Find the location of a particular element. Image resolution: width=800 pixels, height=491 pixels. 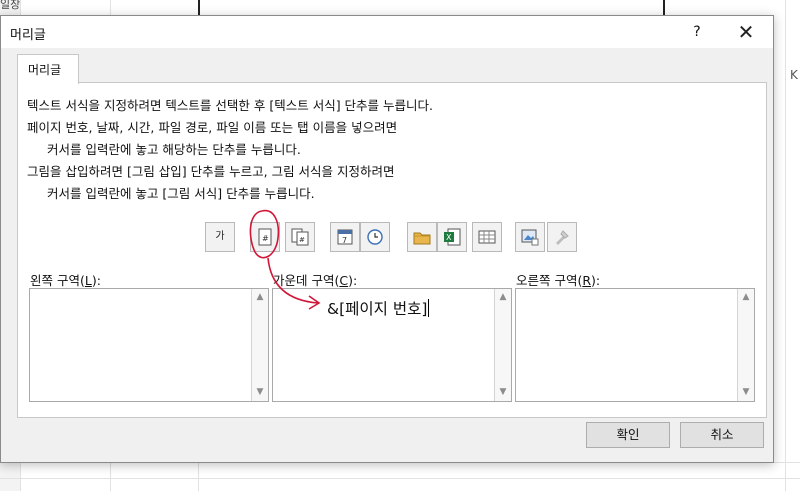

center-section-input: &[페이지 번호] ▲ ▼ is located at coordinates (392, 345).